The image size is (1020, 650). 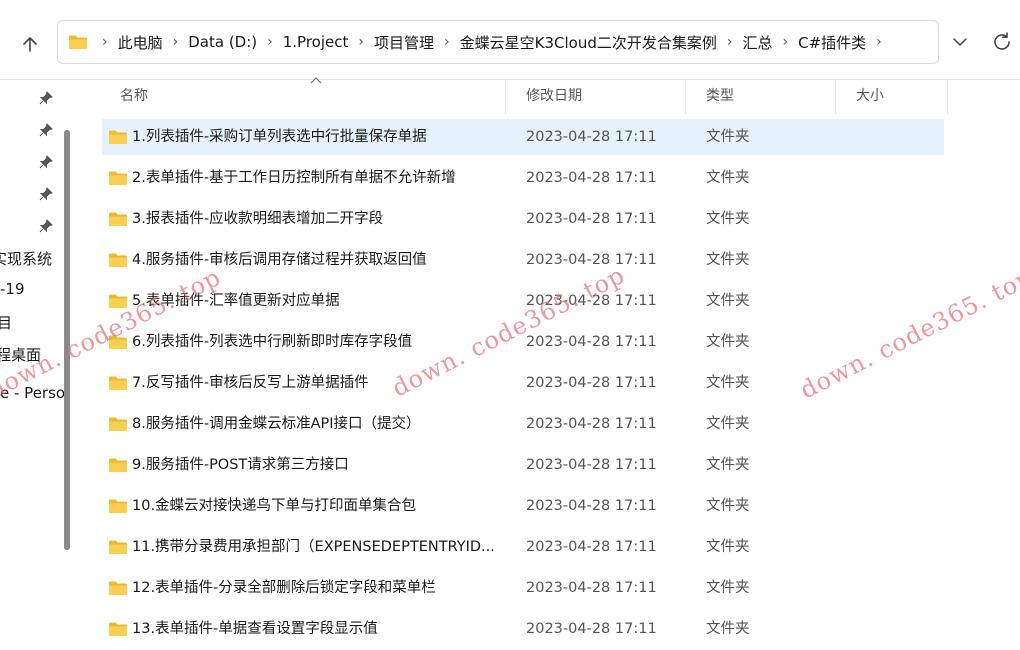 I want to click on file-name: 8.服务插件-调用金蝶云标准API接口（提交）, so click(x=276, y=424).